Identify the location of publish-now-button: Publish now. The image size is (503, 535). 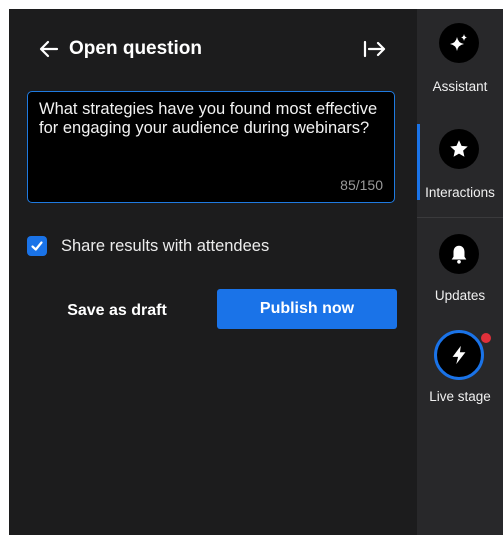
(307, 309).